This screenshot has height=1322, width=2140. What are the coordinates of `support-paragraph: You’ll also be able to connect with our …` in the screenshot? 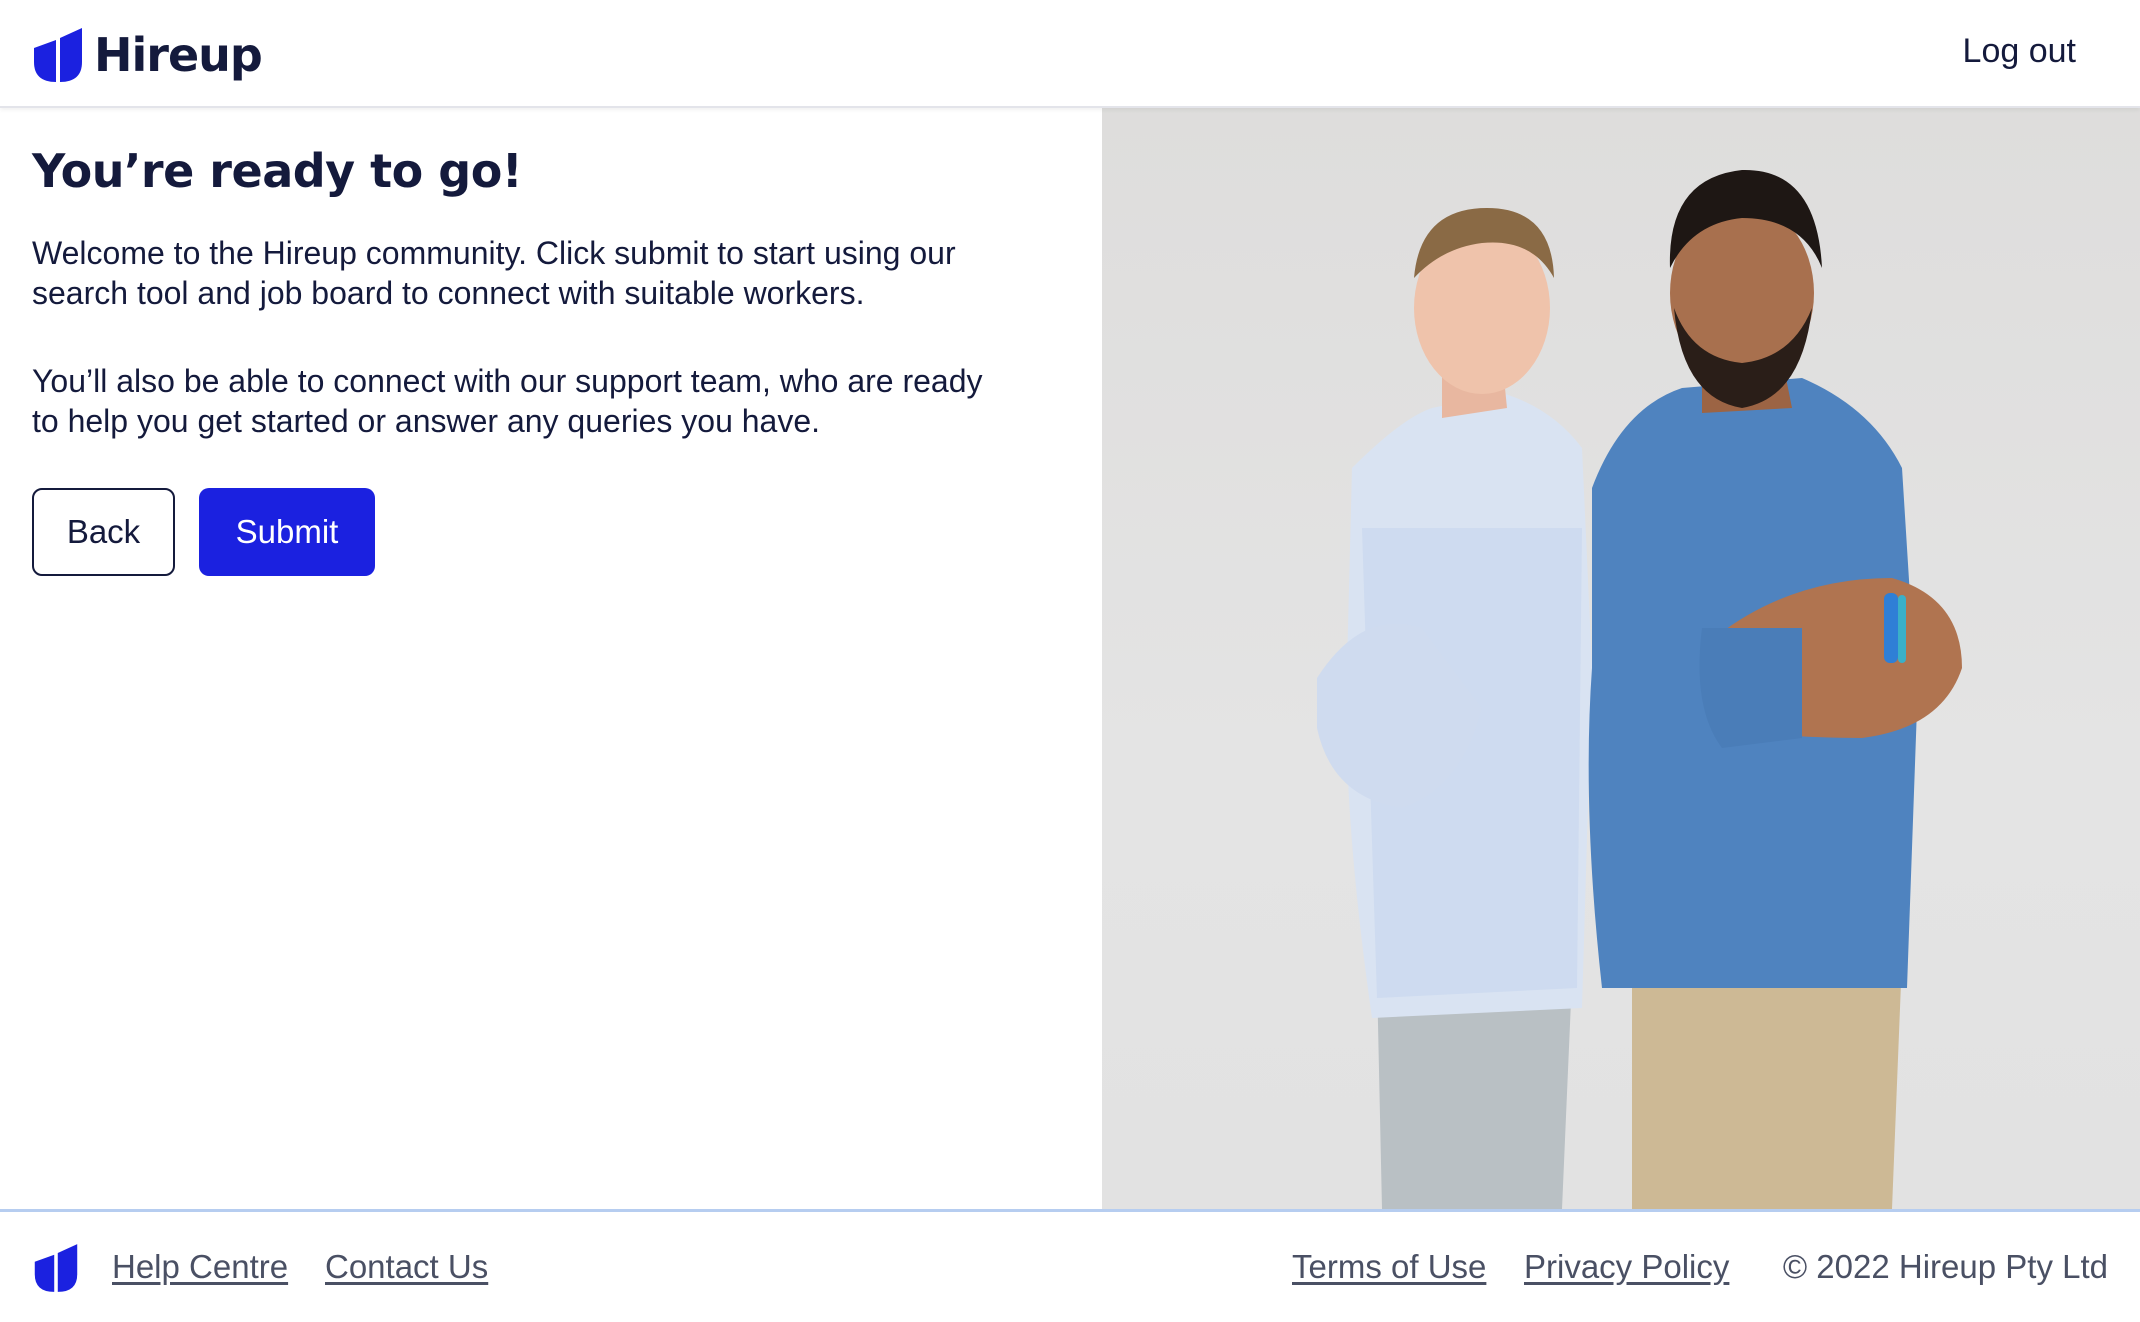 It's located at (507, 401).